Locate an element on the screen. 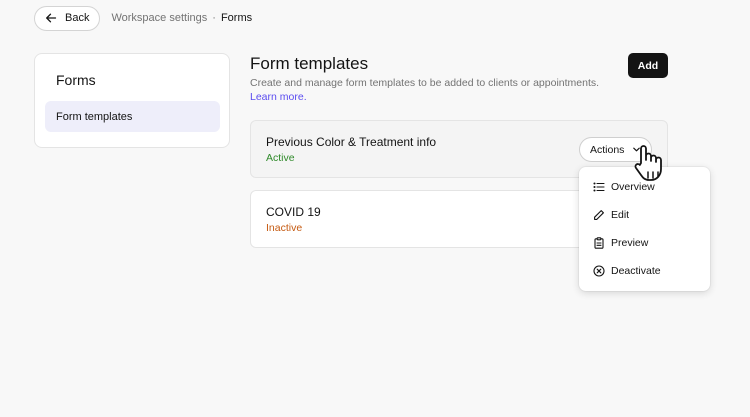  status-badge: Inactive is located at coordinates (284, 228).